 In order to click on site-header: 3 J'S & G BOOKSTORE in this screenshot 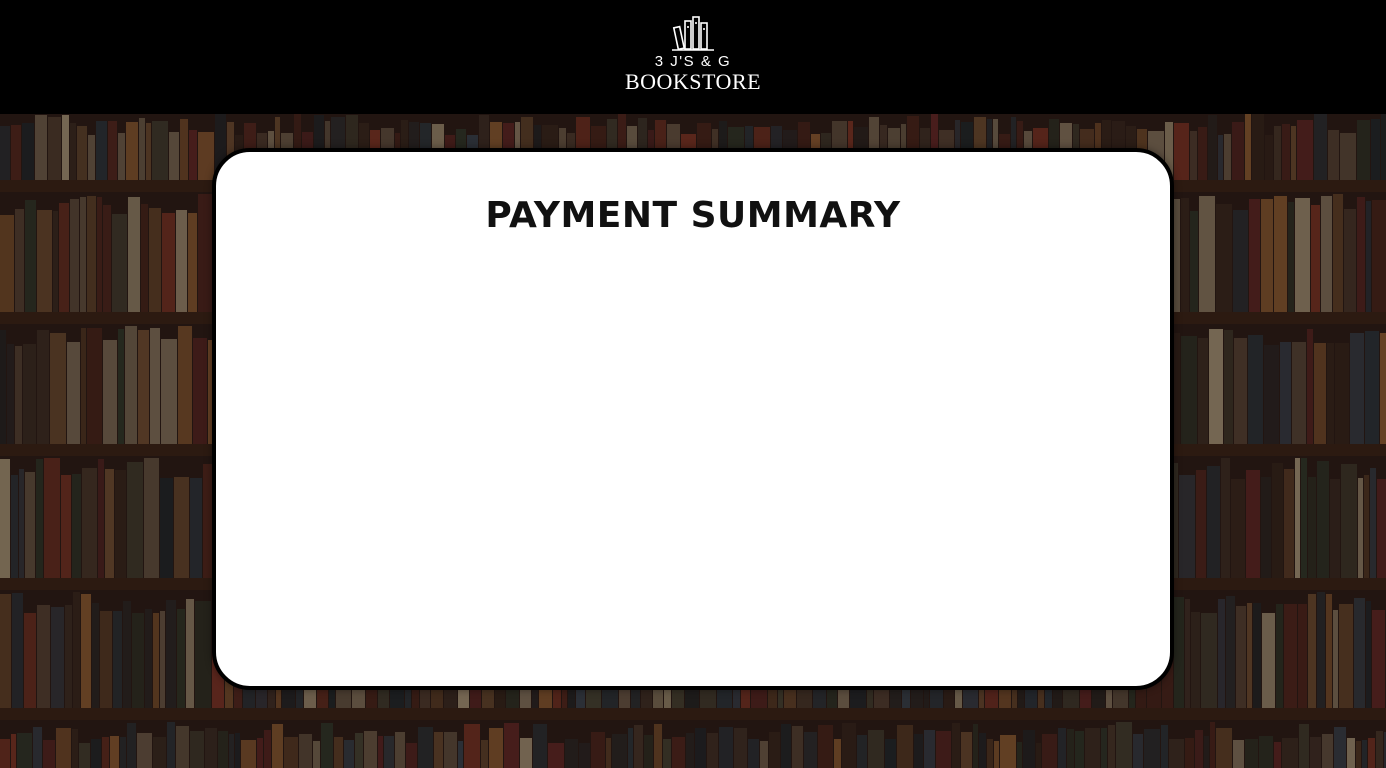, I will do `click(693, 57)`.